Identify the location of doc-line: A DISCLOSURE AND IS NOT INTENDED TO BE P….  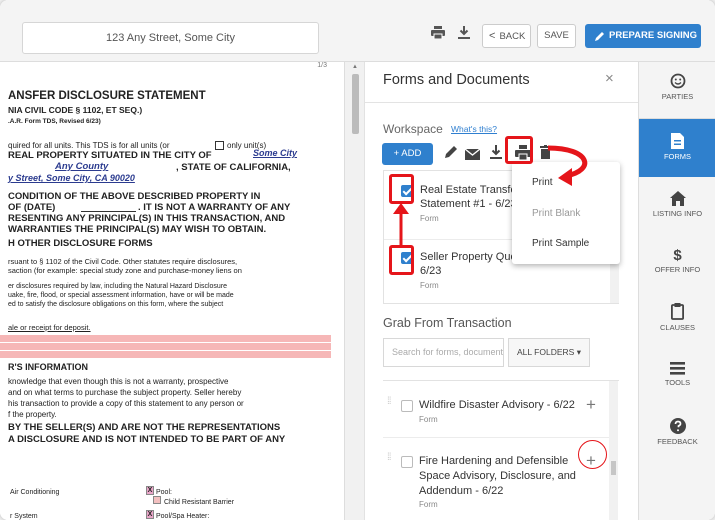
(147, 439).